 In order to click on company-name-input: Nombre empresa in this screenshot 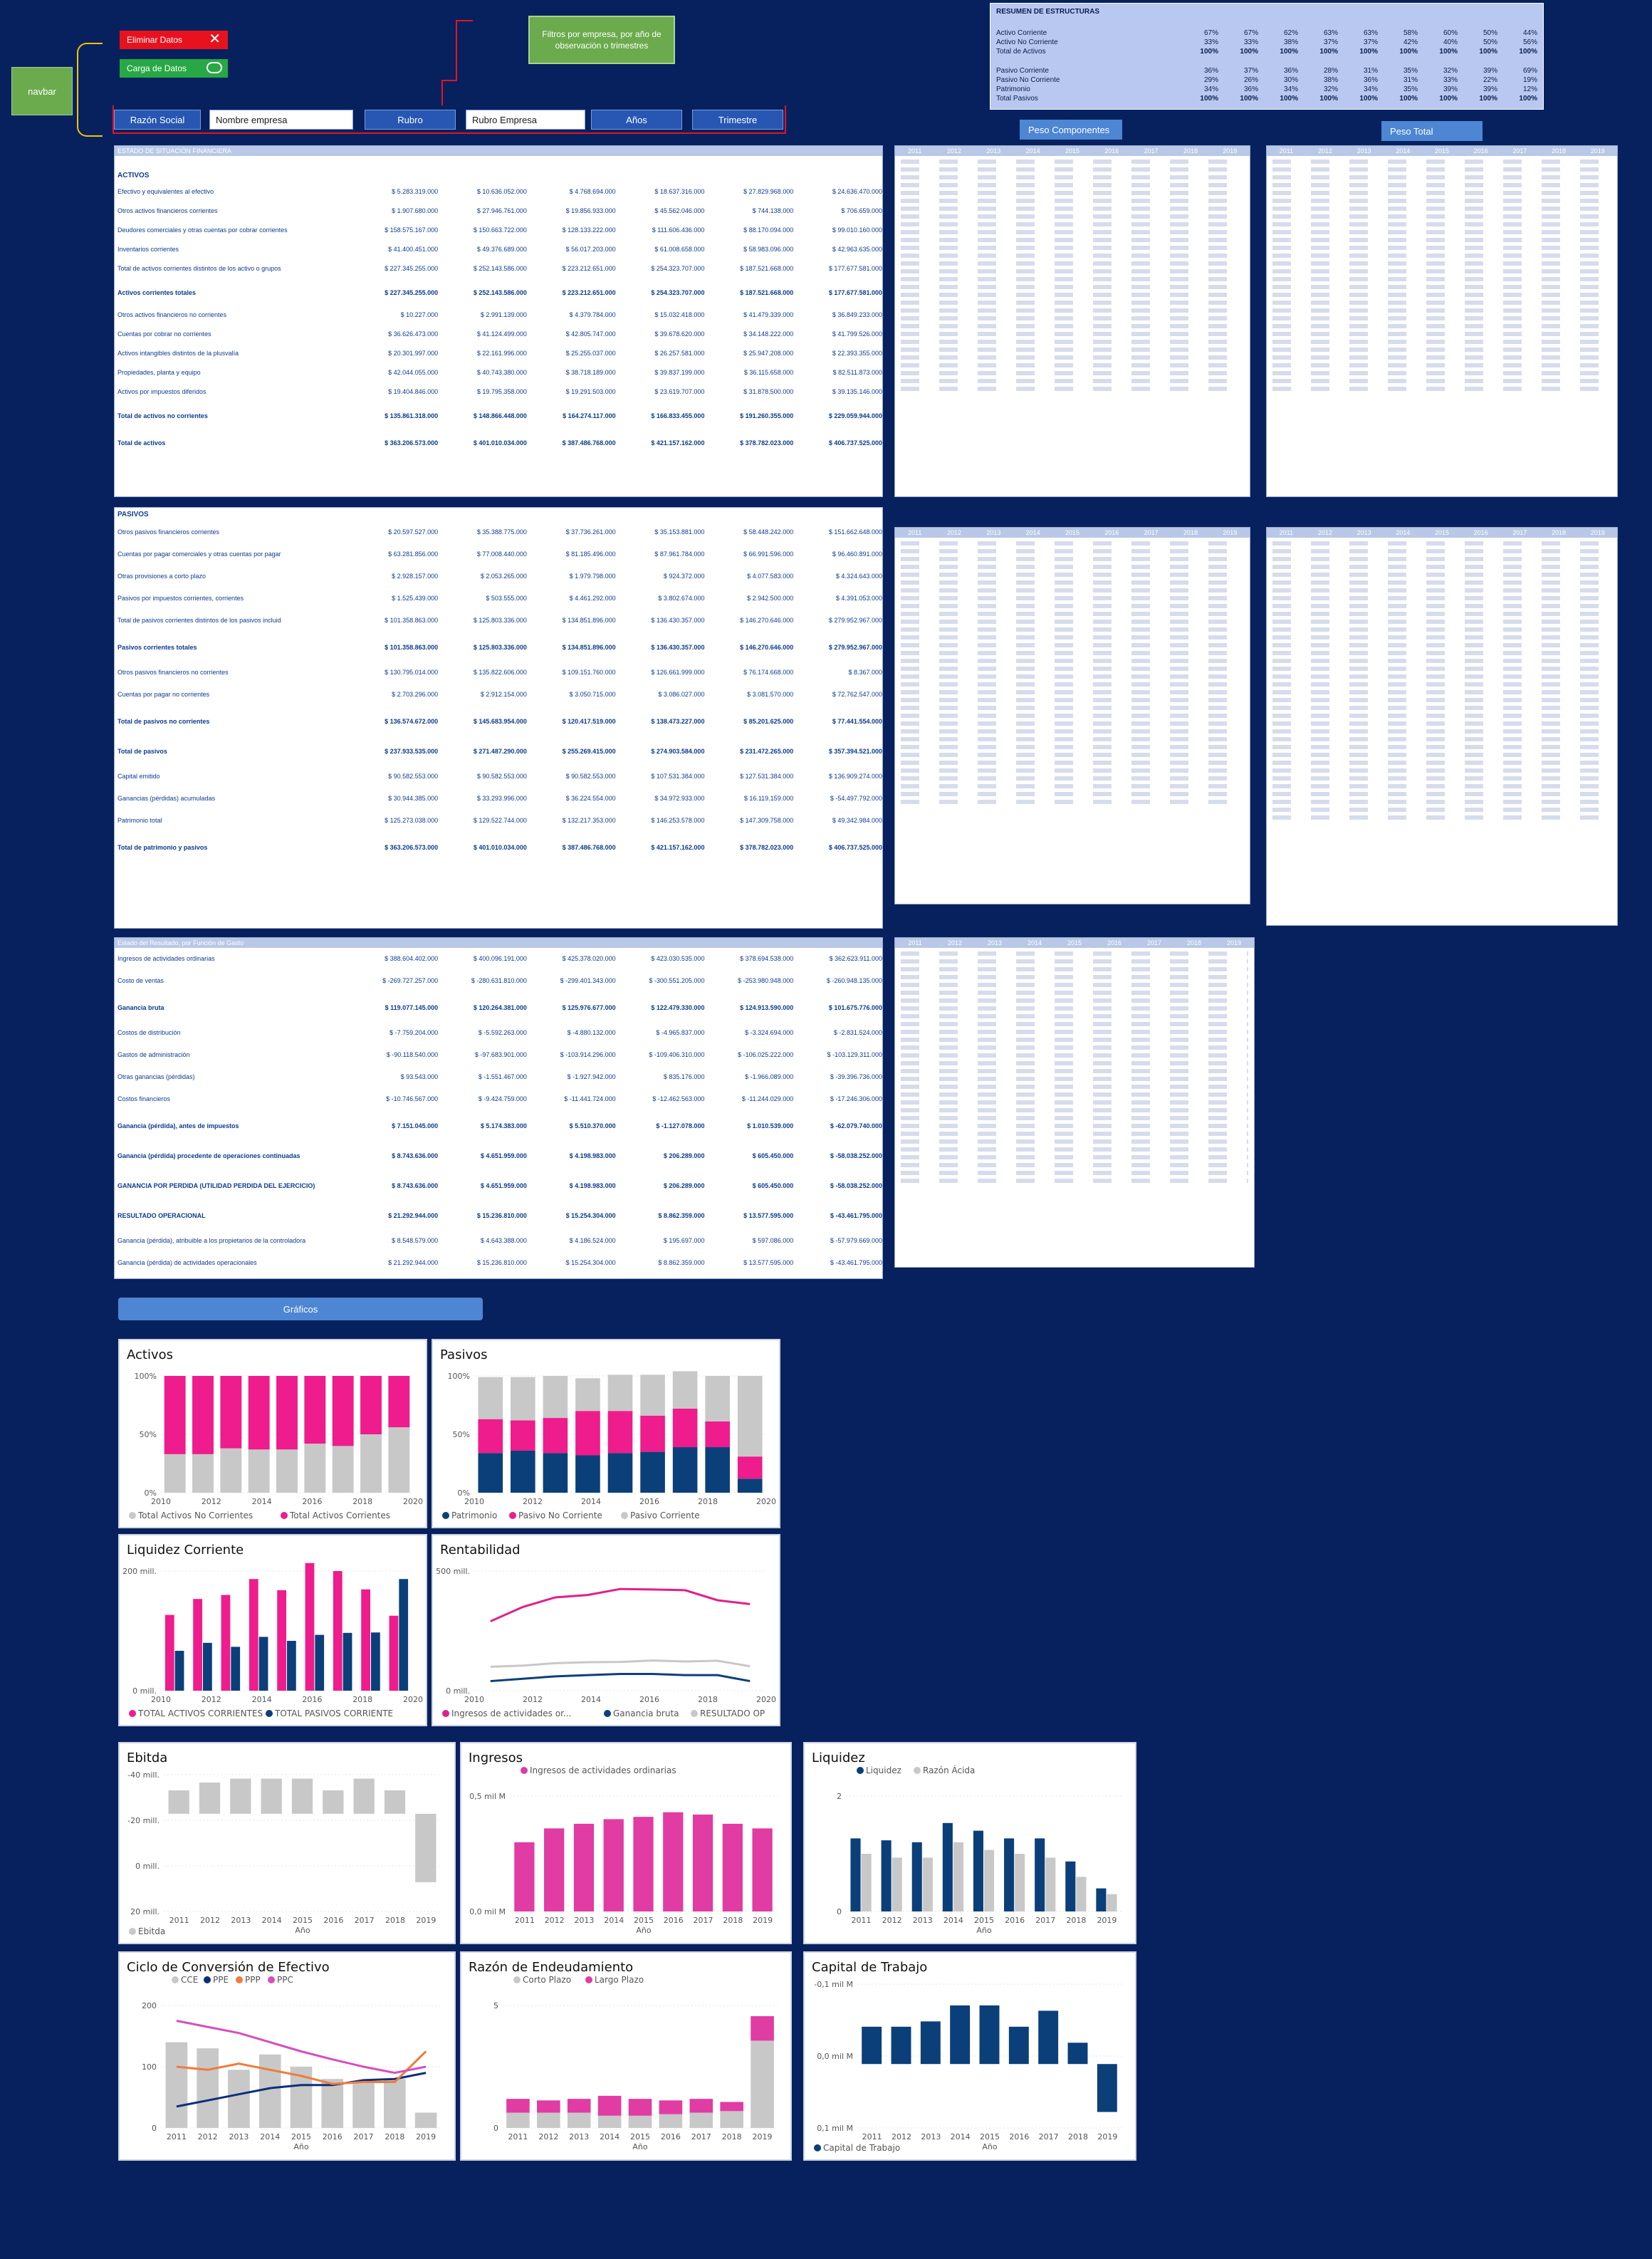, I will do `click(281, 120)`.